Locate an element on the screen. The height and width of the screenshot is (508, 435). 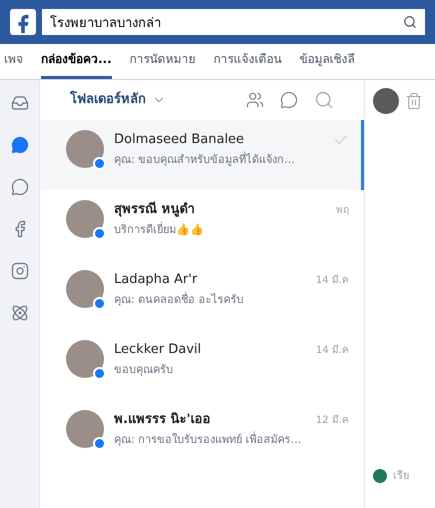
message-time: พฤ is located at coordinates (342, 211).